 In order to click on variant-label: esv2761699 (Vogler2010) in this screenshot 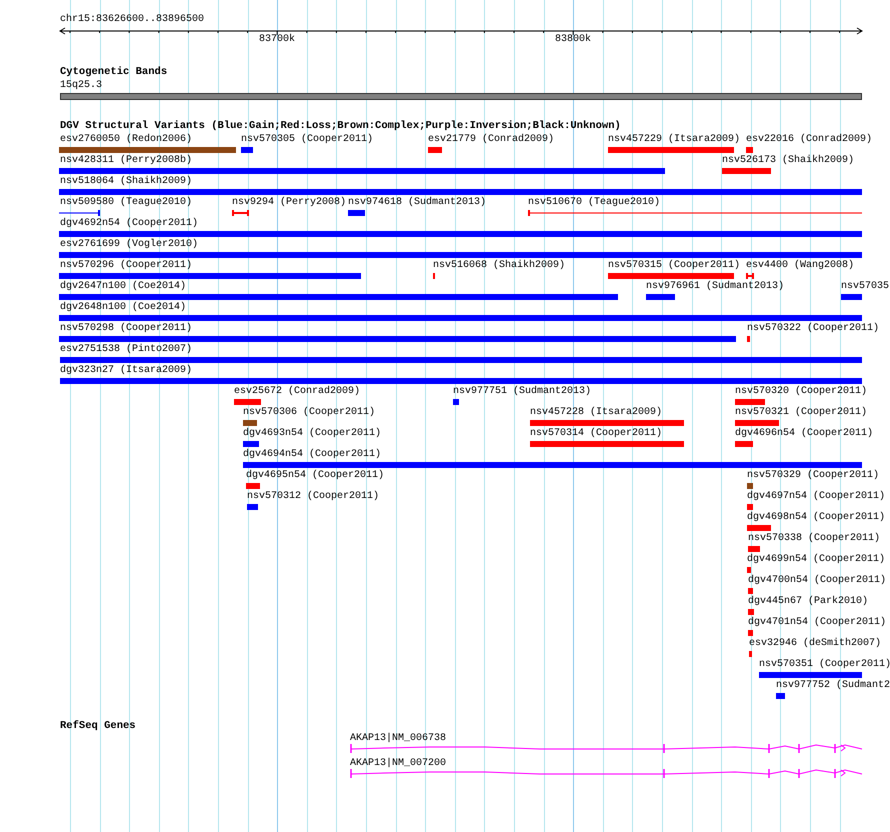, I will do `click(129, 244)`.